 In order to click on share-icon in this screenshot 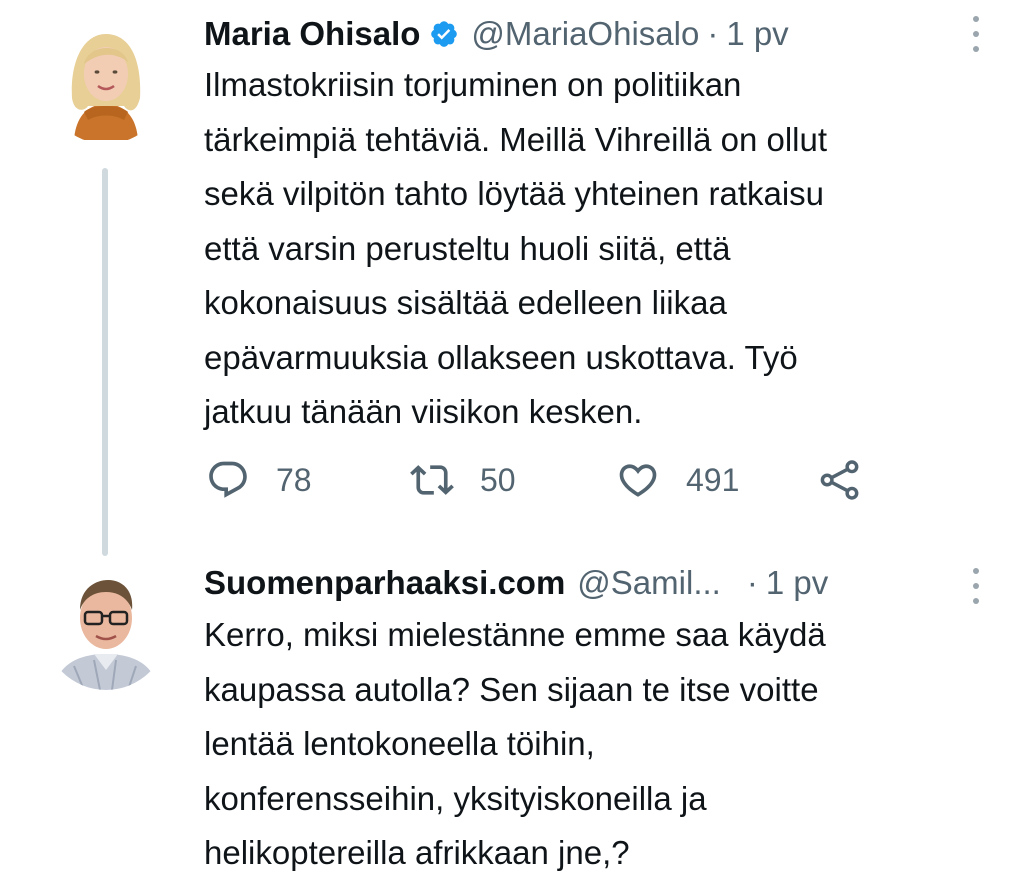, I will do `click(840, 480)`.